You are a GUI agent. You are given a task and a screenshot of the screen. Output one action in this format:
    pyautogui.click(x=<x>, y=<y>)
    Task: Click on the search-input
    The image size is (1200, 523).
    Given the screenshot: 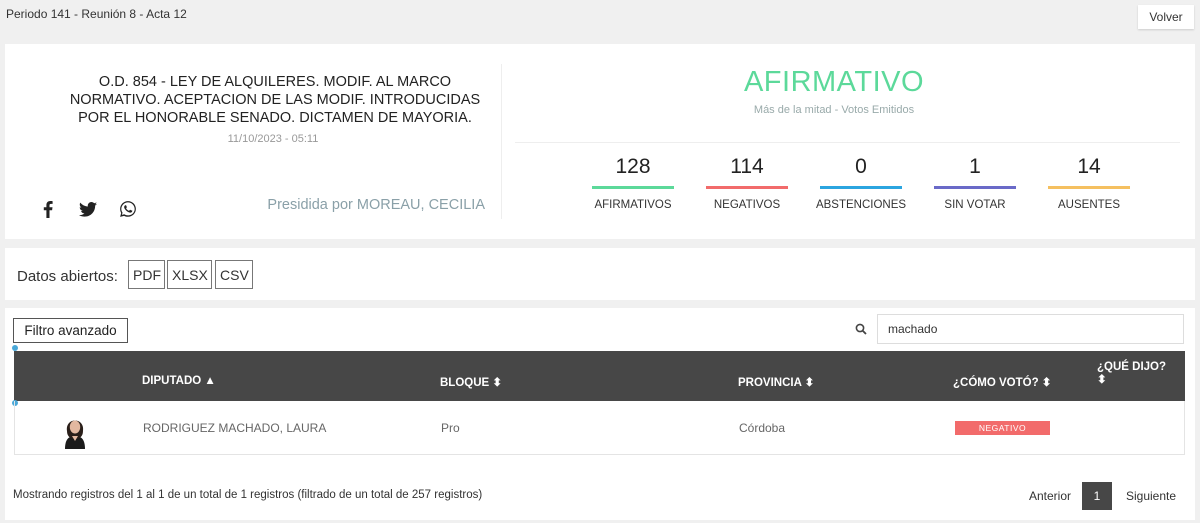 What is the action you would take?
    pyautogui.click(x=1030, y=329)
    